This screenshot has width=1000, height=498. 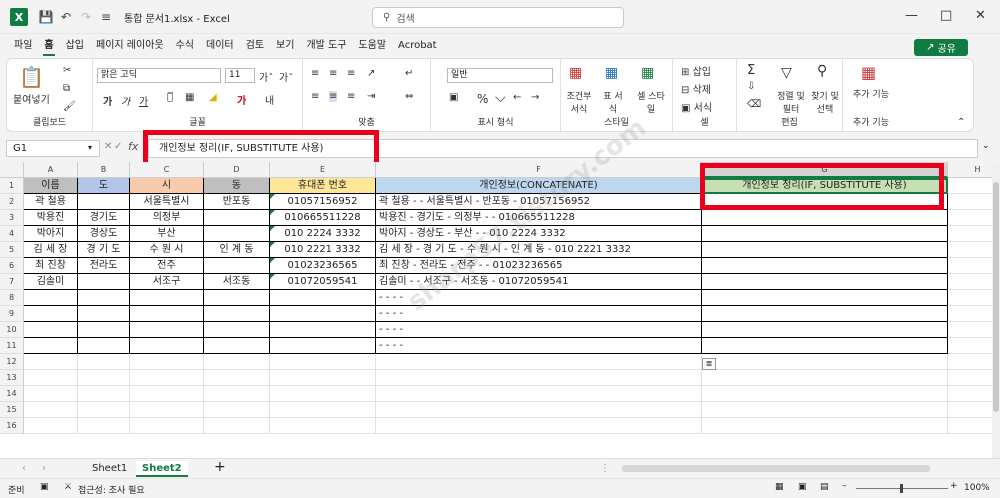 What do you see at coordinates (143, 100) in the screenshot?
I see `underline-icon: 가` at bounding box center [143, 100].